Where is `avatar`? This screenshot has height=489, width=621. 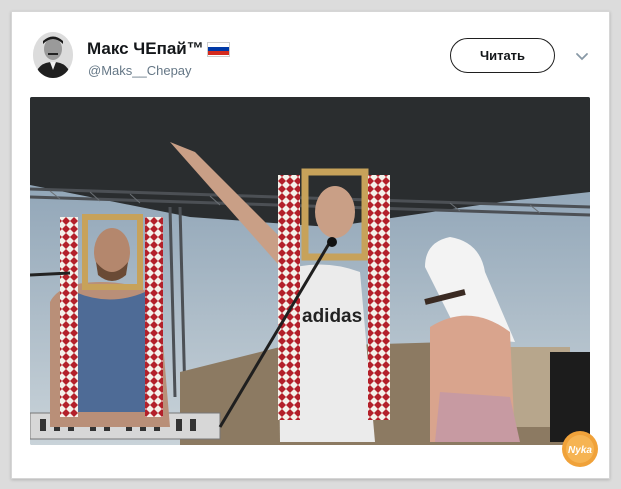 avatar is located at coordinates (53, 55).